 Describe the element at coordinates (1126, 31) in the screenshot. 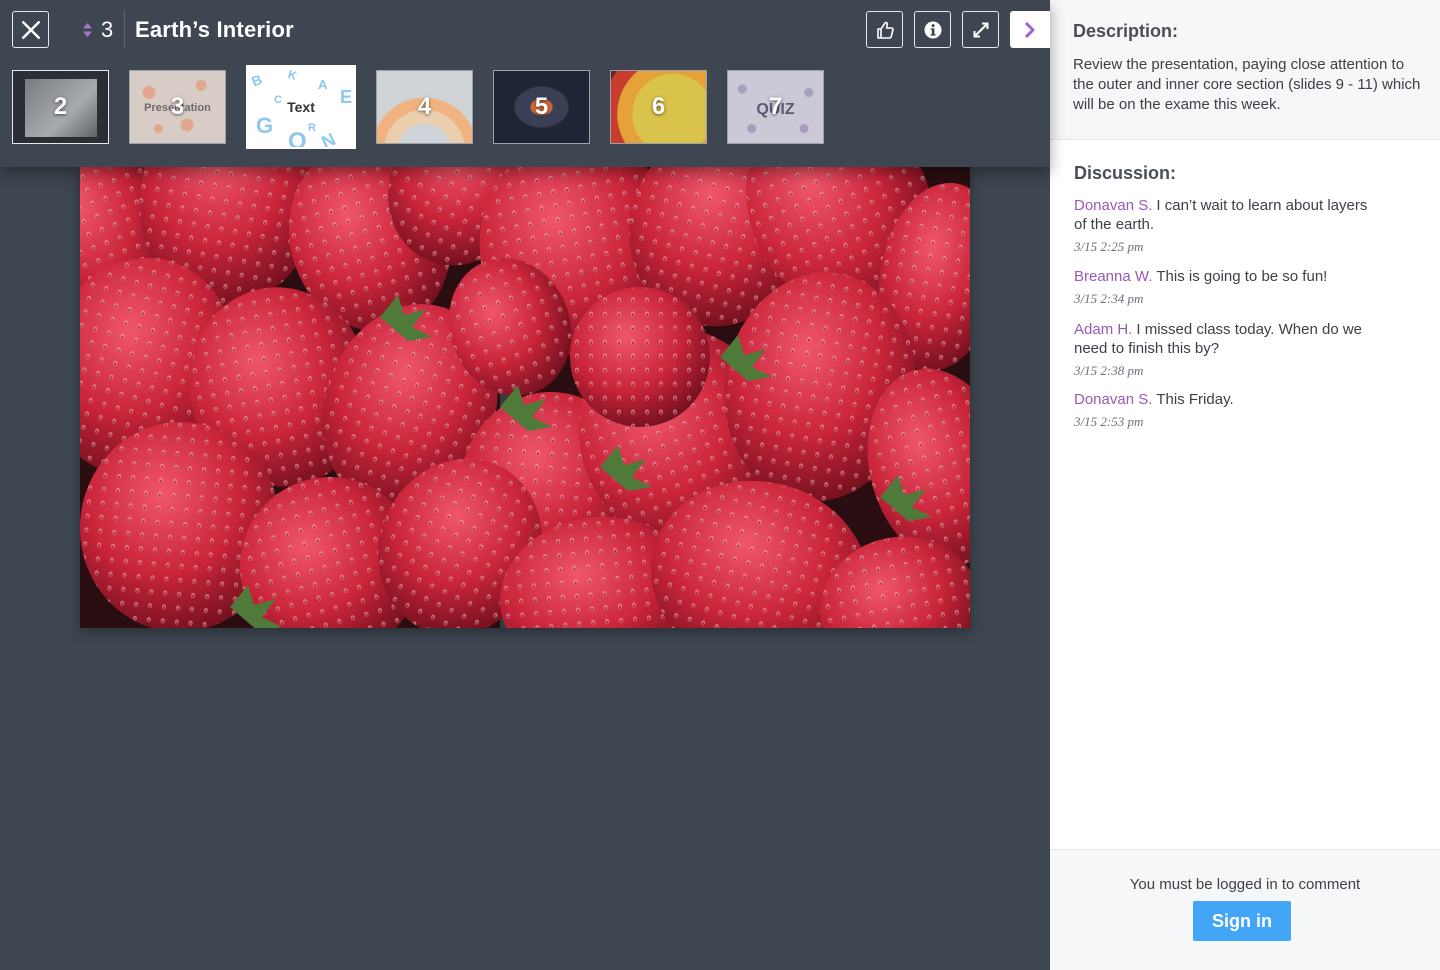

I see `description-heading: Description:` at that location.